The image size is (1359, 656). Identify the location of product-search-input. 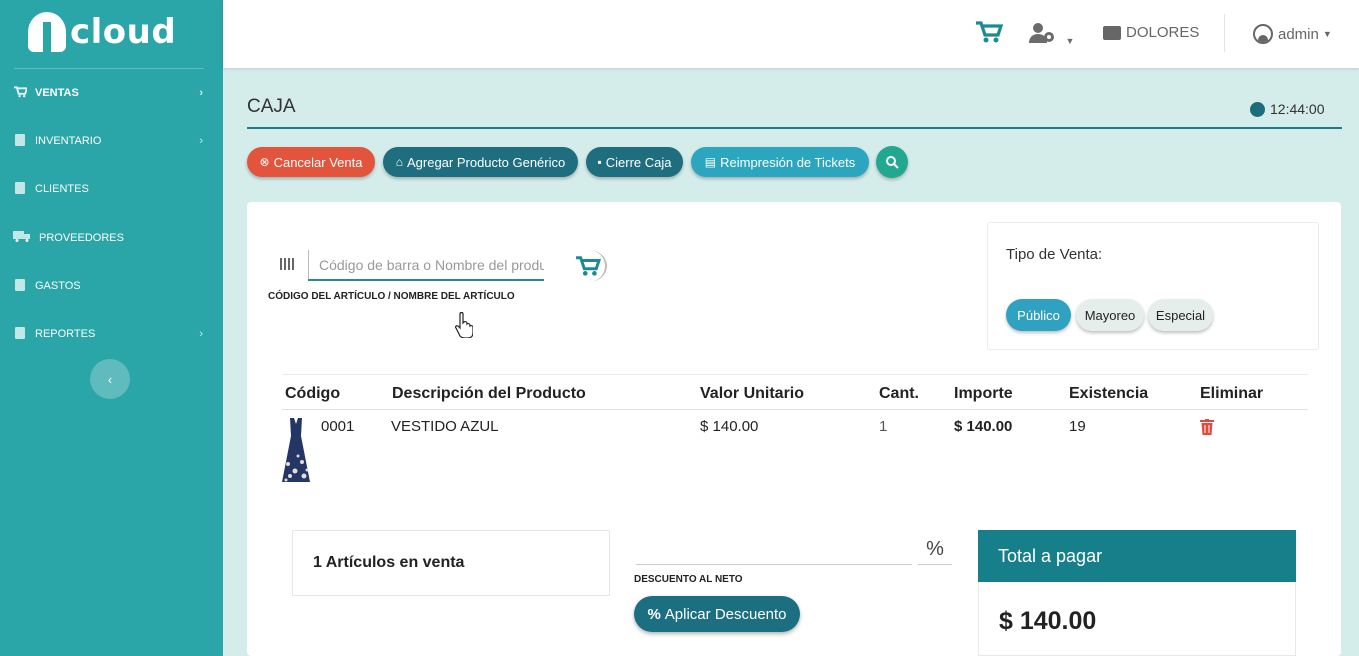
(426, 264).